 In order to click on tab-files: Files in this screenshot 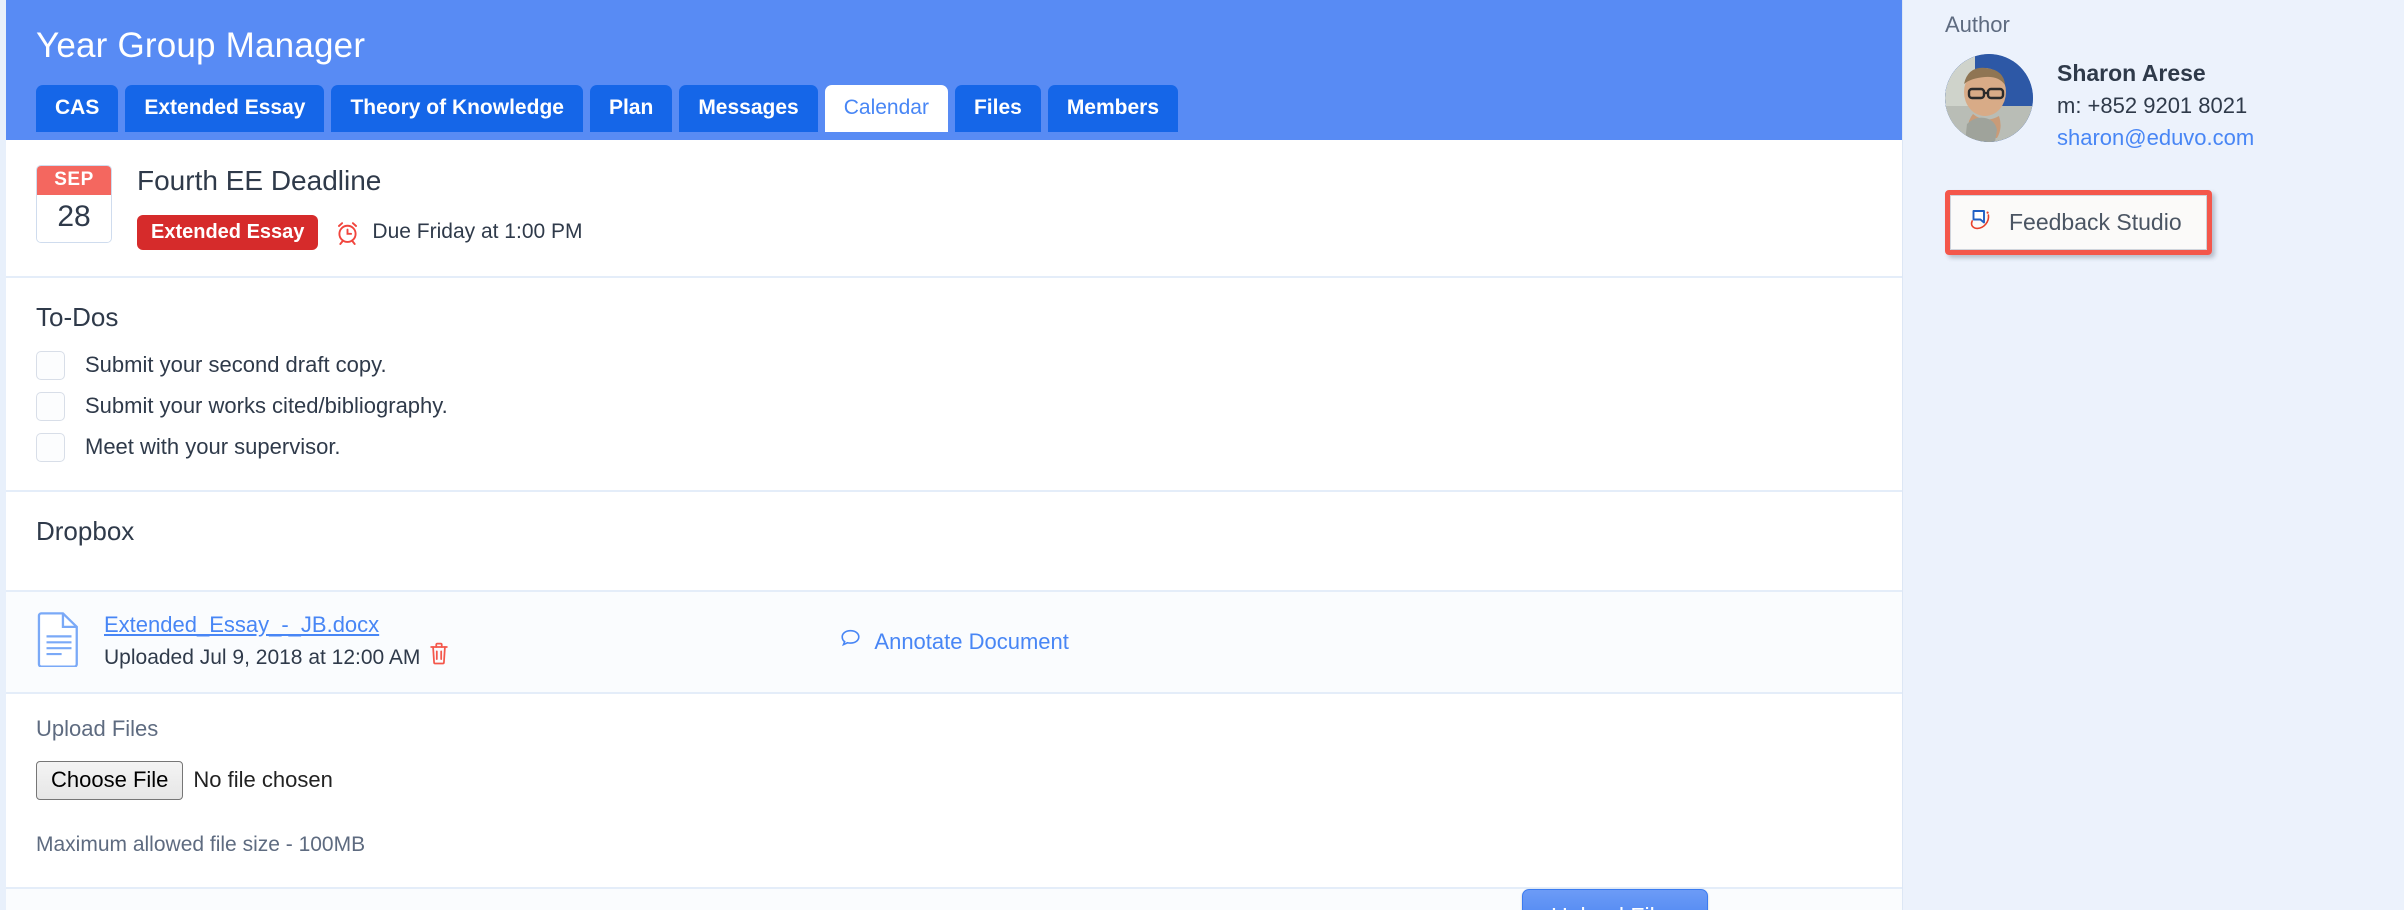, I will do `click(997, 108)`.